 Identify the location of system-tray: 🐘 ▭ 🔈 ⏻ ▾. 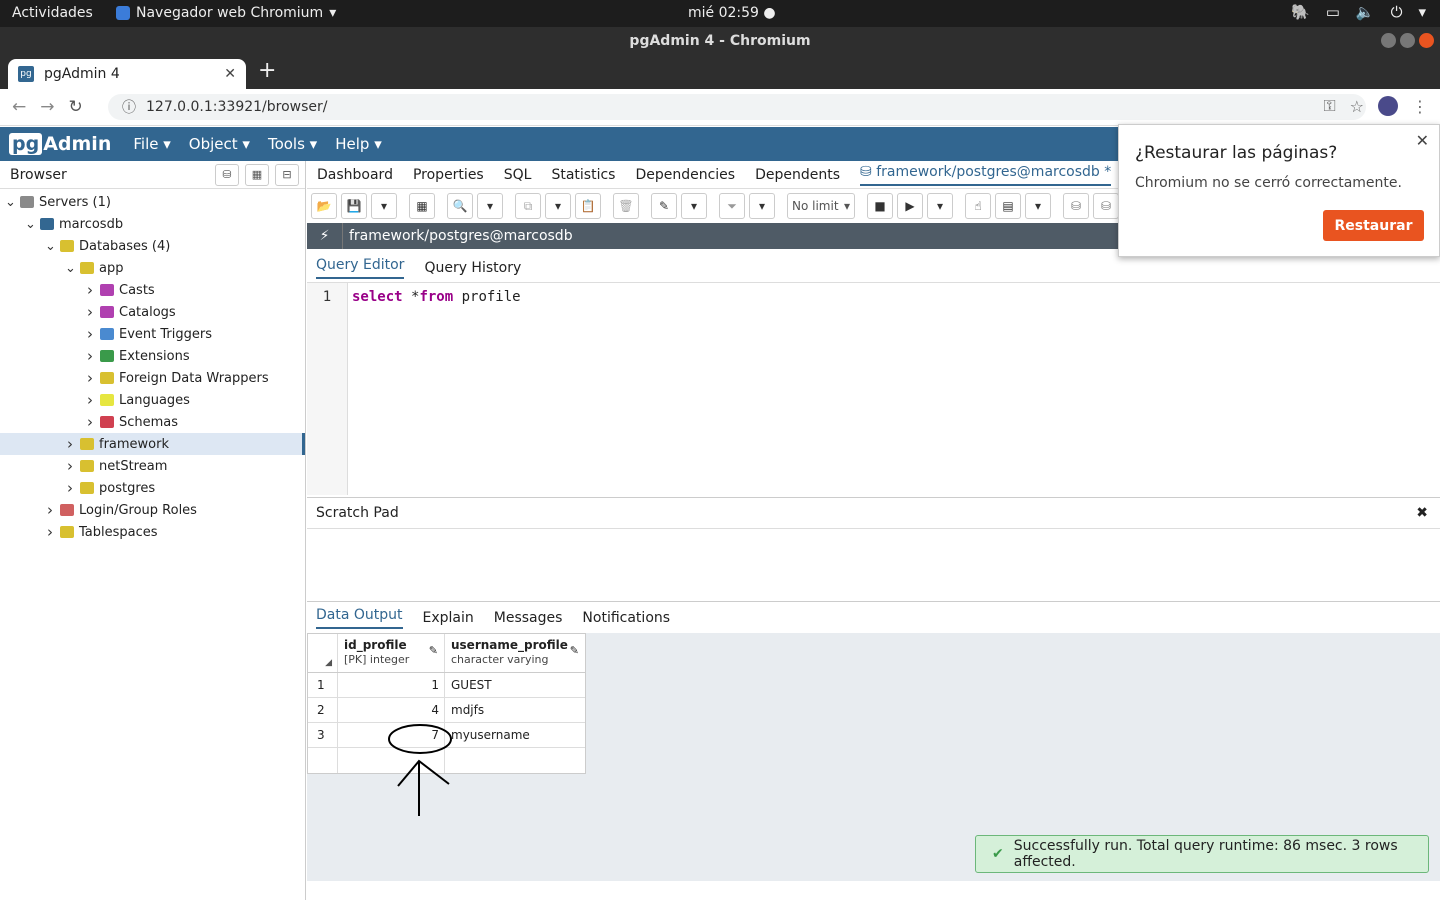
(1358, 12).